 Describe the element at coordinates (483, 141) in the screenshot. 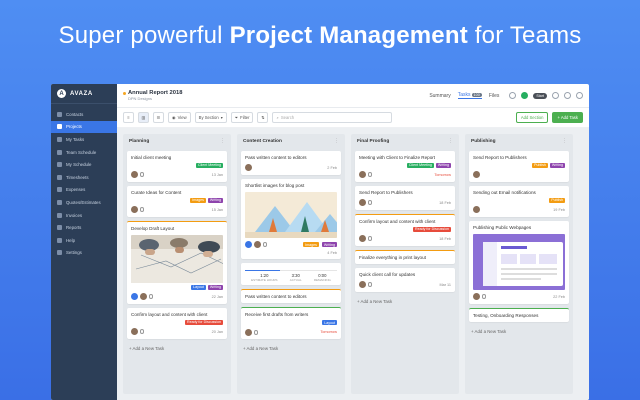

I see `column-title: Publishing` at that location.